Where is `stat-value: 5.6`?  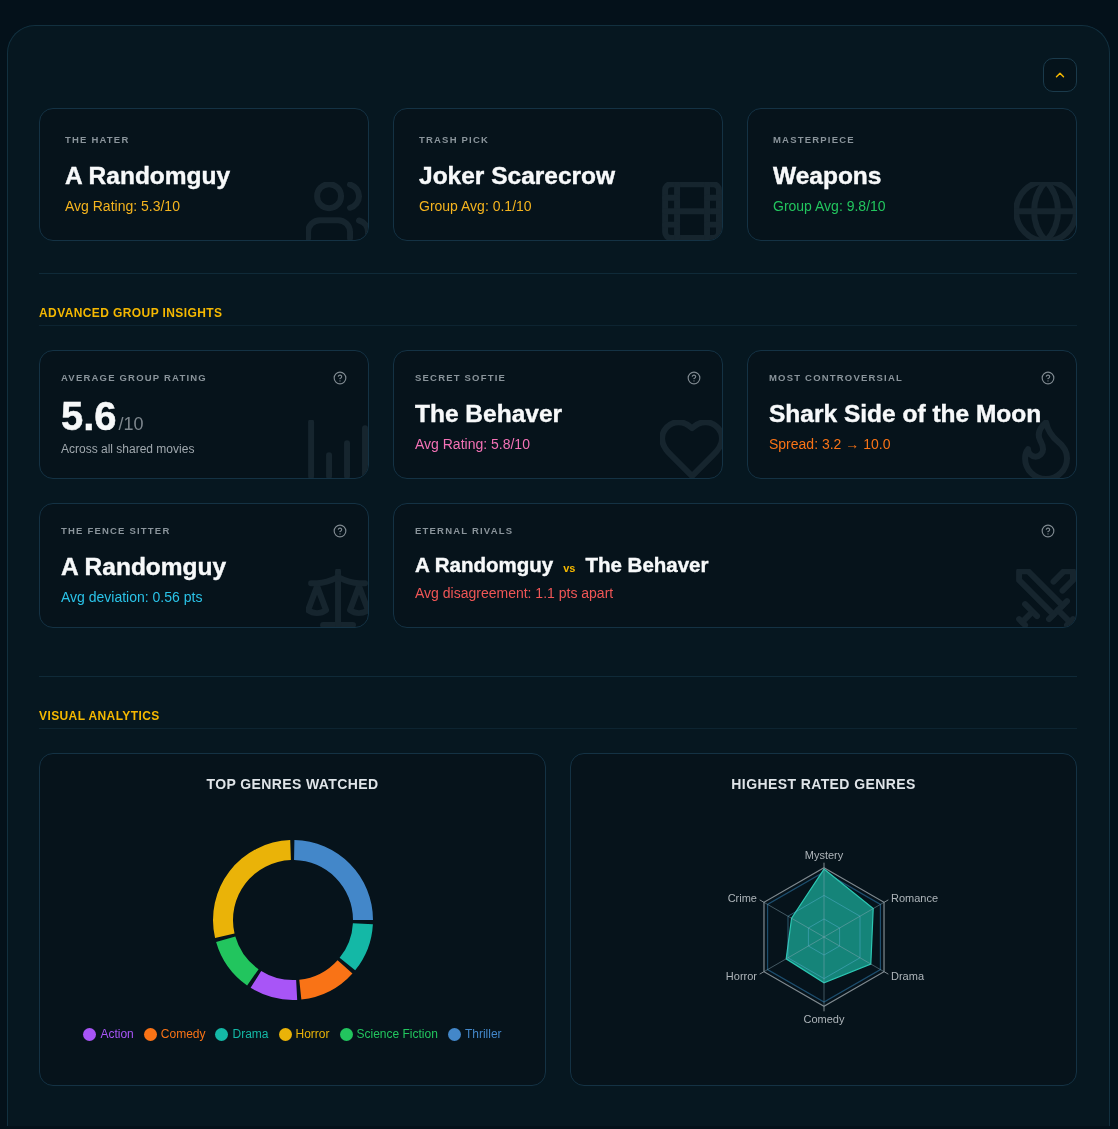 stat-value: 5.6 is located at coordinates (89, 416).